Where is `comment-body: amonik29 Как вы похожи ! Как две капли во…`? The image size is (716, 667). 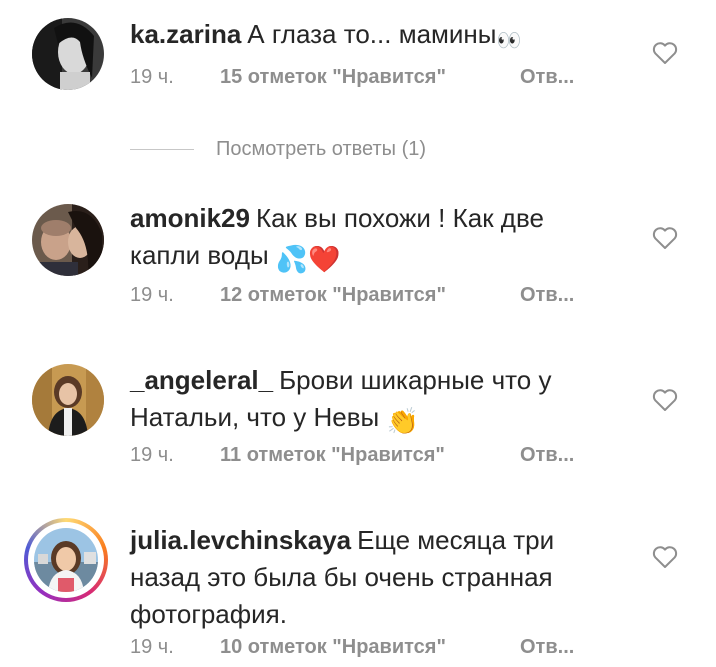 comment-body: amonik29 Как вы похожи ! Как две капли во… is located at coordinates (365, 239).